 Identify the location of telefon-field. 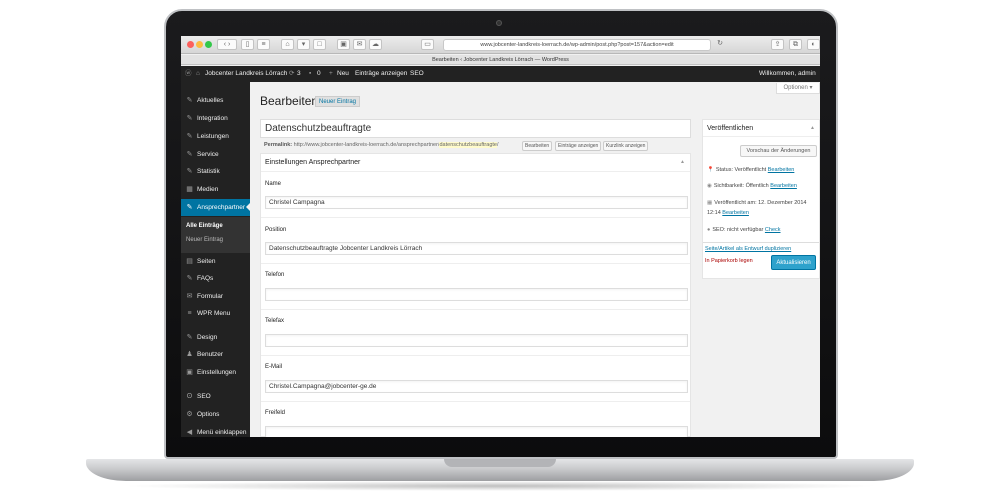
(476, 294).